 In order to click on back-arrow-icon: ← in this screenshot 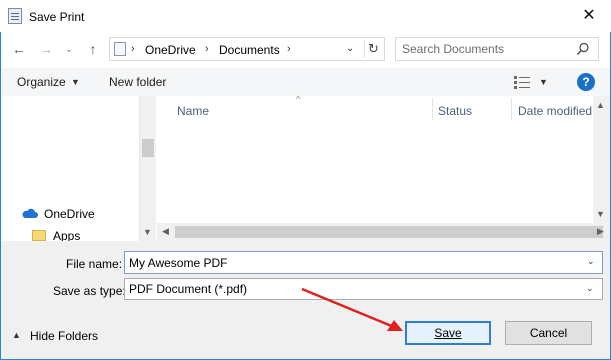, I will do `click(19, 49)`.